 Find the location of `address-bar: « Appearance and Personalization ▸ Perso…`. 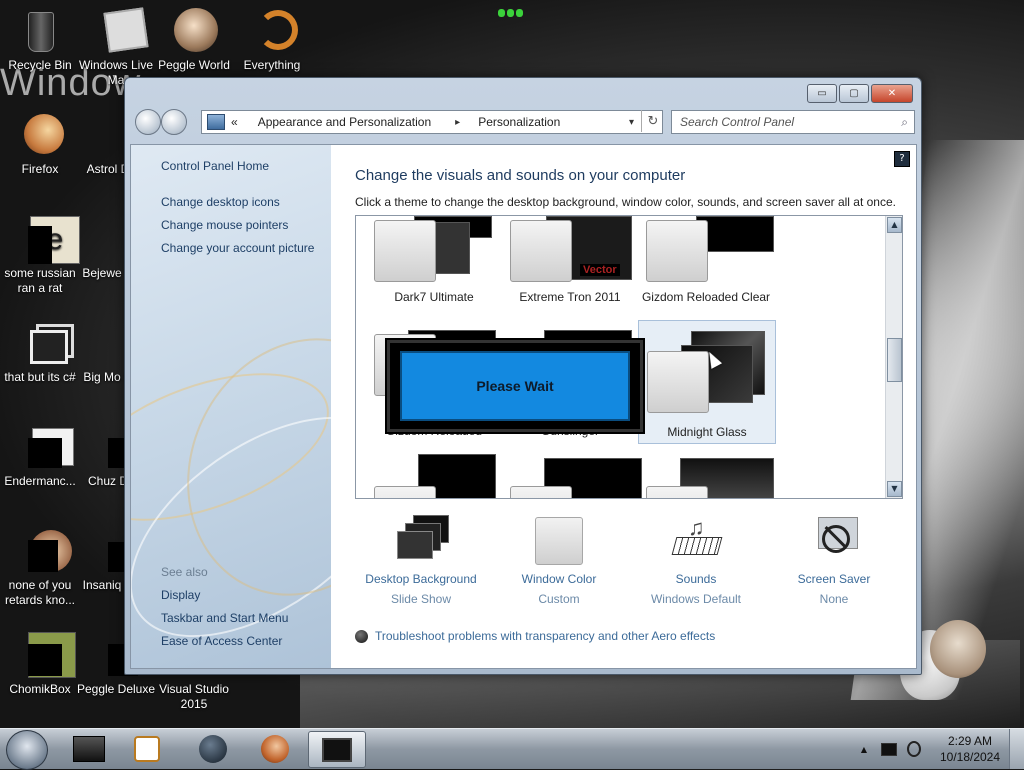

address-bar: « Appearance and Personalization ▸ Perso… is located at coordinates (432, 122).